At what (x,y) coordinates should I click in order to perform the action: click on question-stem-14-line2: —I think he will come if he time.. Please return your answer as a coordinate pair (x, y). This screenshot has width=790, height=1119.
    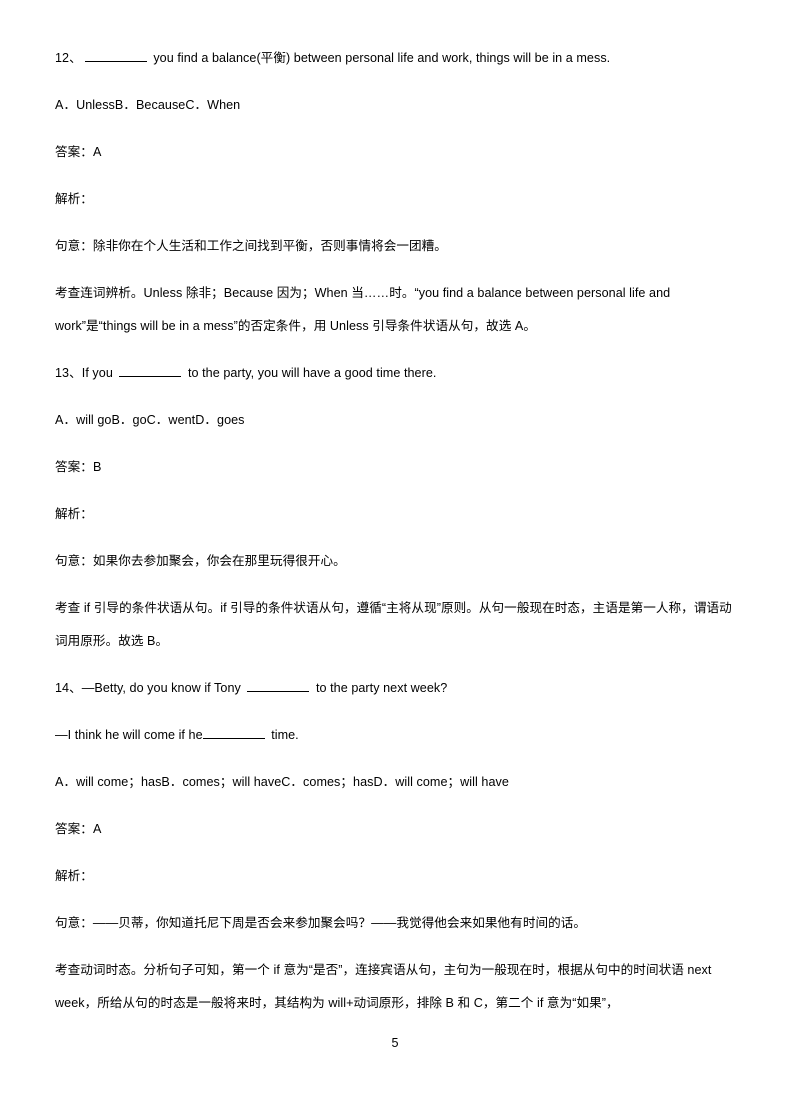
    Looking at the image, I should click on (397, 735).